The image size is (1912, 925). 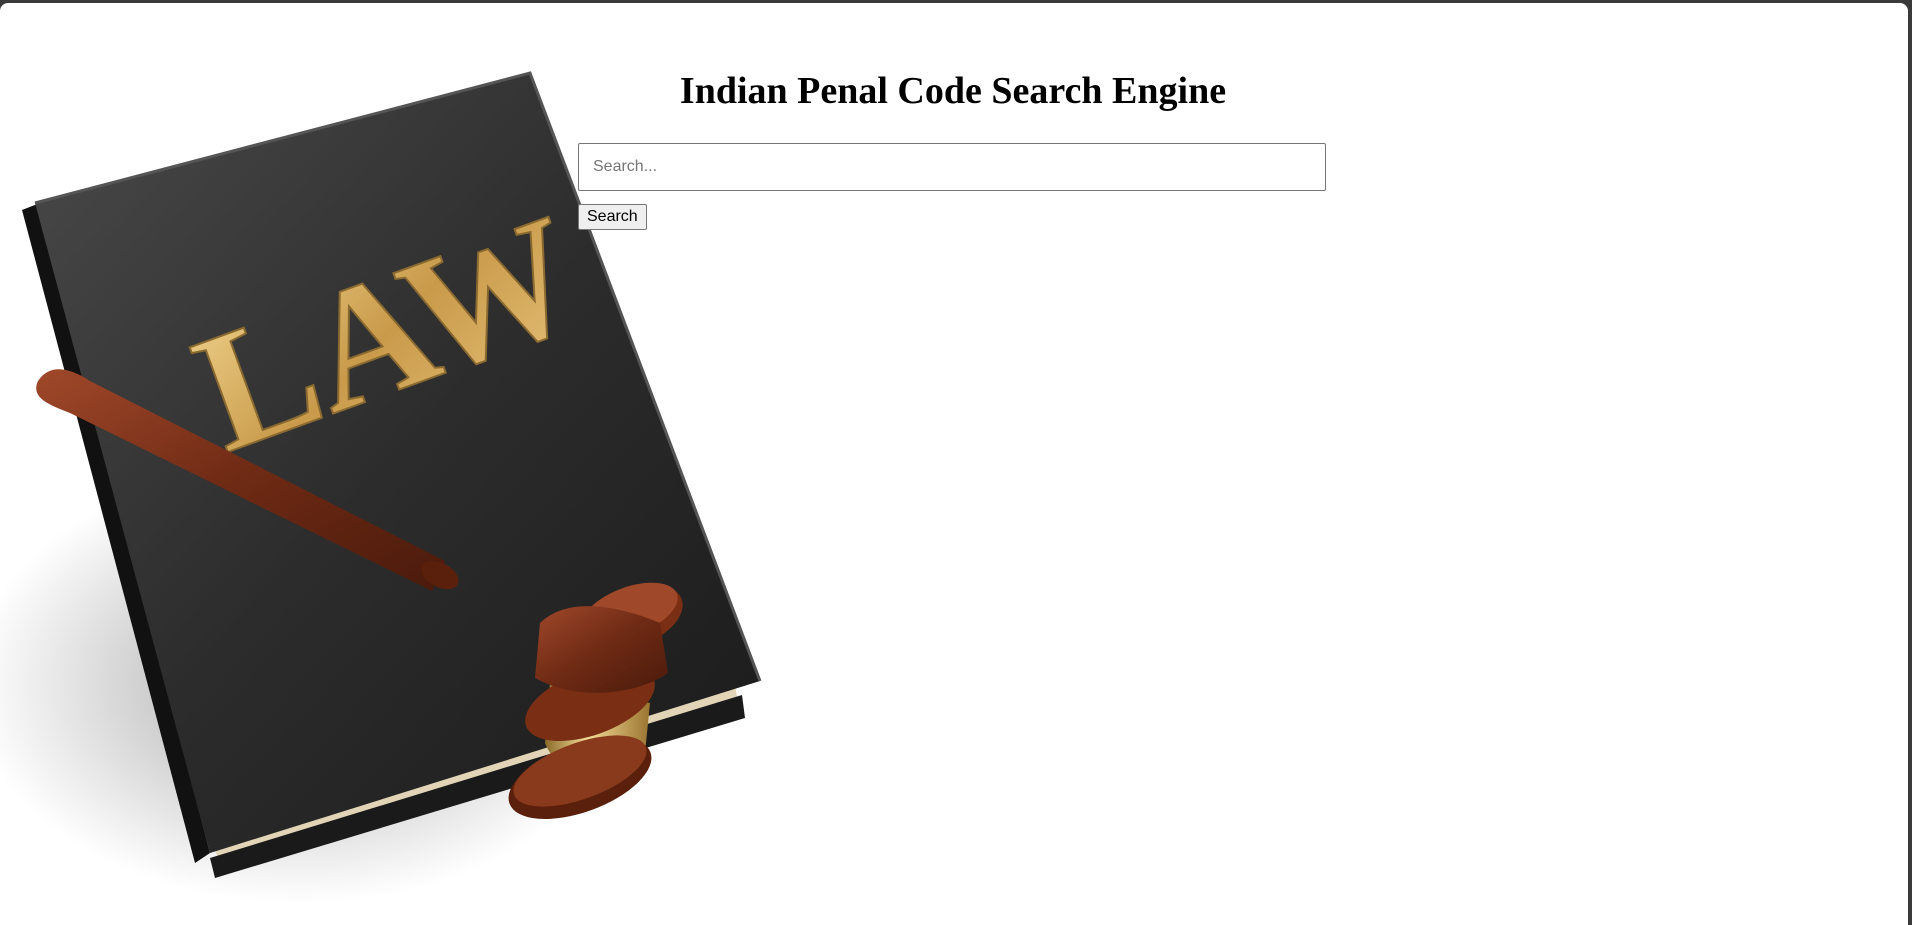 What do you see at coordinates (1910, 462) in the screenshot?
I see `window-right-edge` at bounding box center [1910, 462].